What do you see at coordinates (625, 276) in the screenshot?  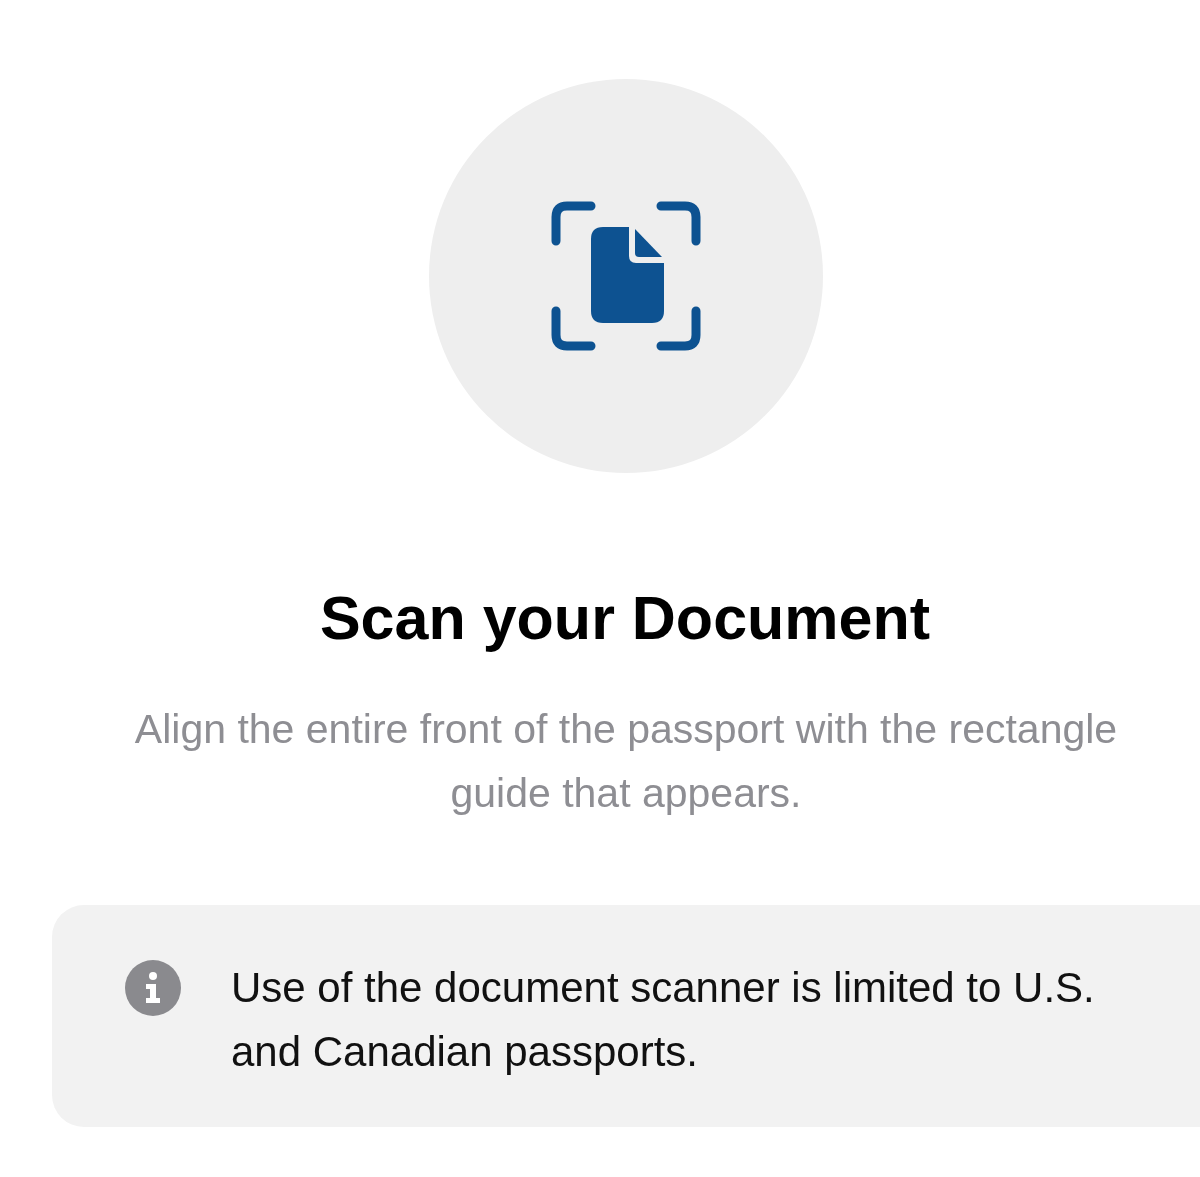 I see `document-scan-icon` at bounding box center [625, 276].